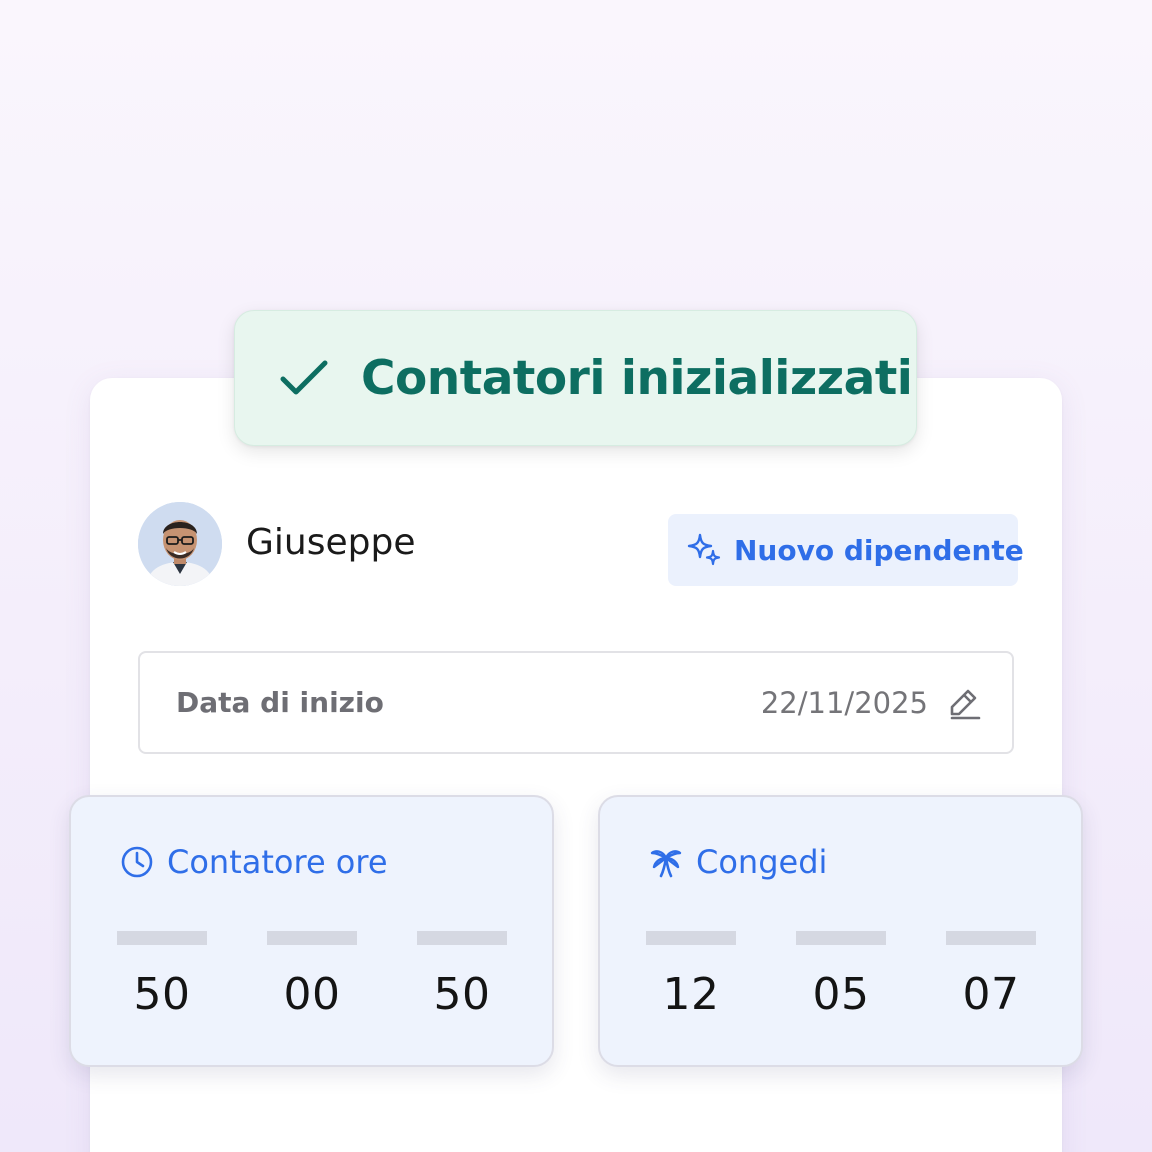 The height and width of the screenshot is (1152, 1152). I want to click on leave-counter-header: Congedi, so click(737, 862).